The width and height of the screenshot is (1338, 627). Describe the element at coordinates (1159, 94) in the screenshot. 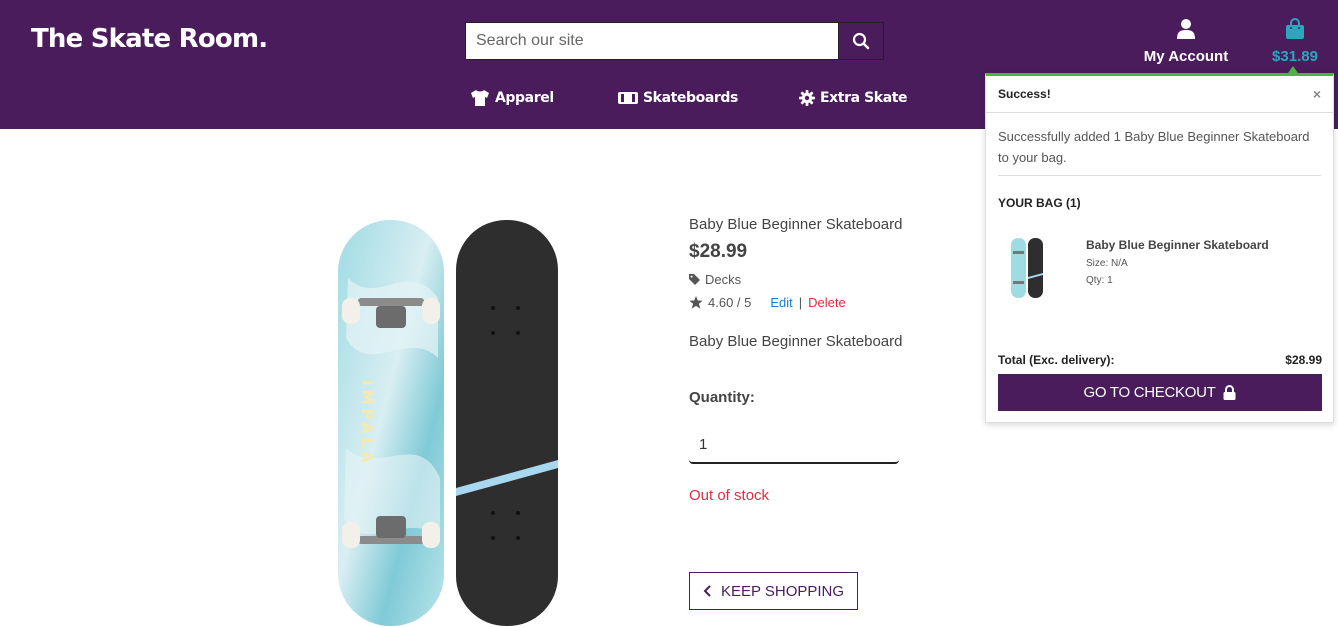

I see `toast-header: Success! ×` at that location.